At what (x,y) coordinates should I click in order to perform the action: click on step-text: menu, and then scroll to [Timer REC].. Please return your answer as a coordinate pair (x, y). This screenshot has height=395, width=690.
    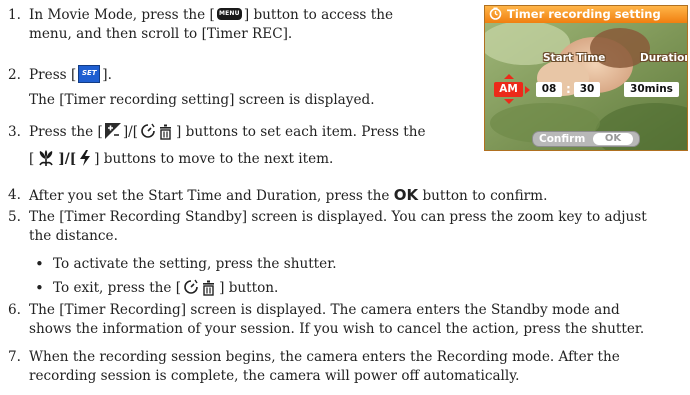
    Looking at the image, I should click on (161, 34).